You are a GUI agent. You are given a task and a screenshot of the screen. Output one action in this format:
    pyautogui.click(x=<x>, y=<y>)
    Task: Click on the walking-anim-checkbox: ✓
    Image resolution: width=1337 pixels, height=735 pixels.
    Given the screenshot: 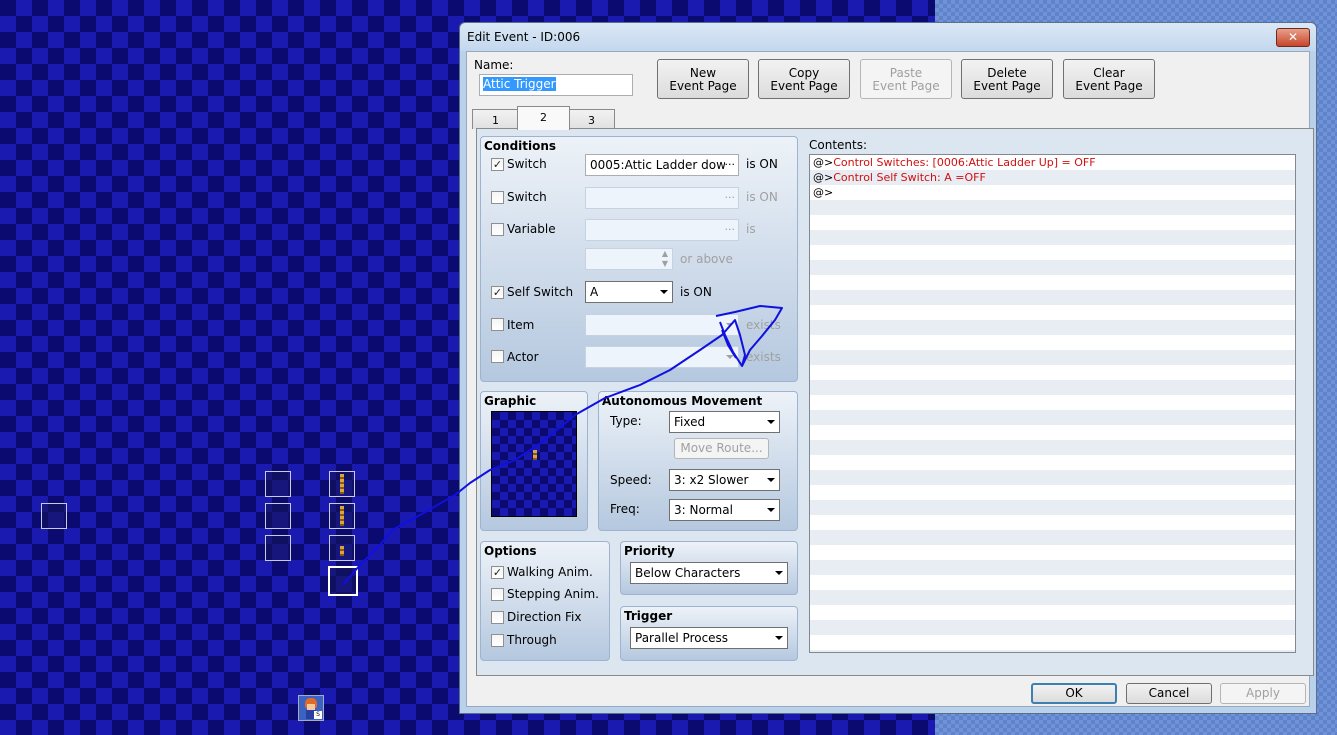 What is the action you would take?
    pyautogui.click(x=497, y=572)
    